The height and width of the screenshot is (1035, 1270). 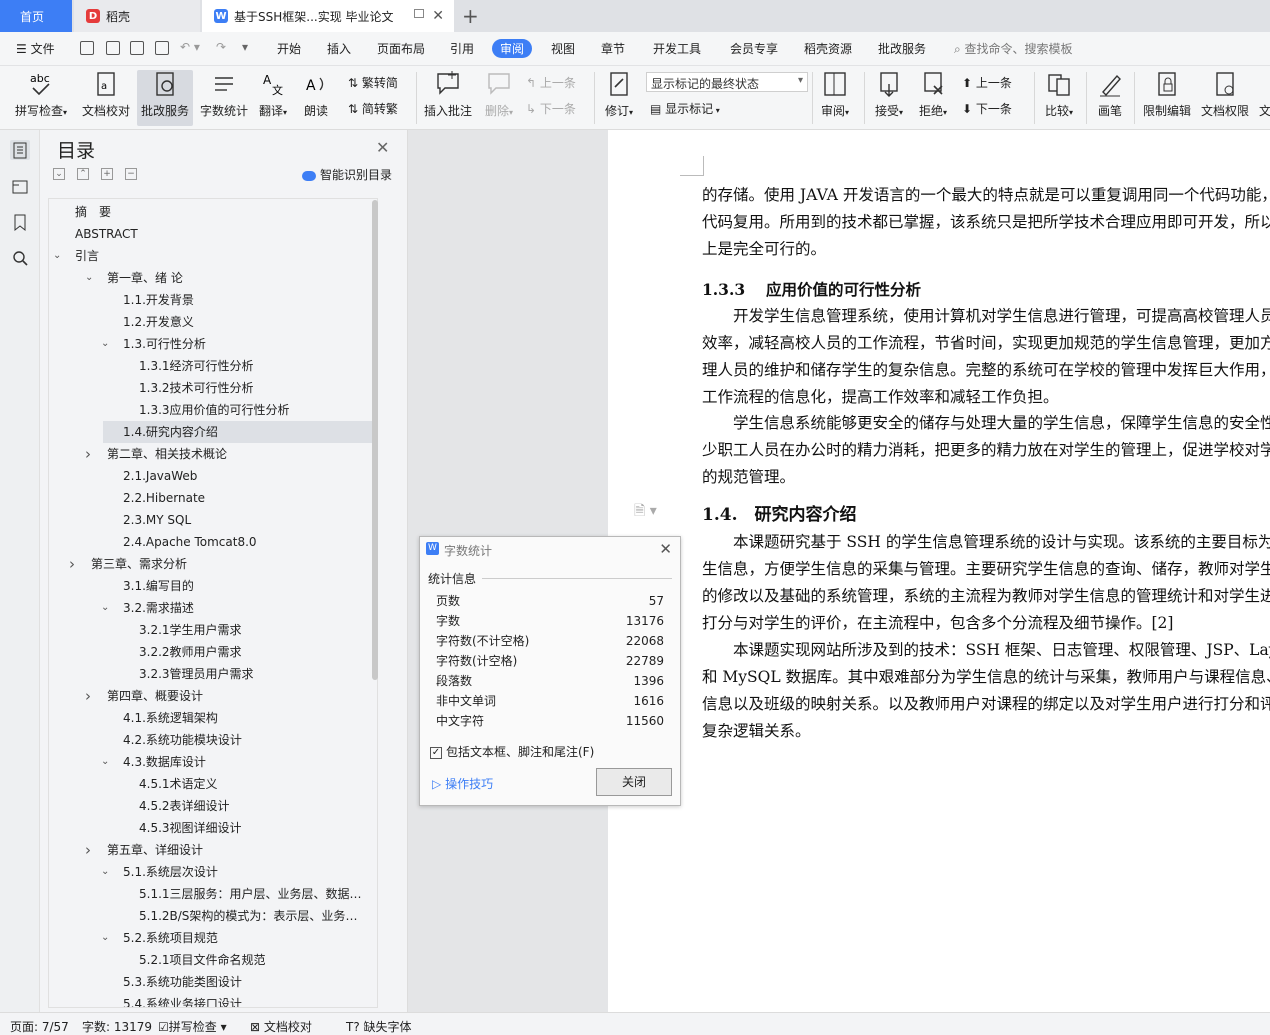 I want to click on save-icon, so click(x=87, y=48).